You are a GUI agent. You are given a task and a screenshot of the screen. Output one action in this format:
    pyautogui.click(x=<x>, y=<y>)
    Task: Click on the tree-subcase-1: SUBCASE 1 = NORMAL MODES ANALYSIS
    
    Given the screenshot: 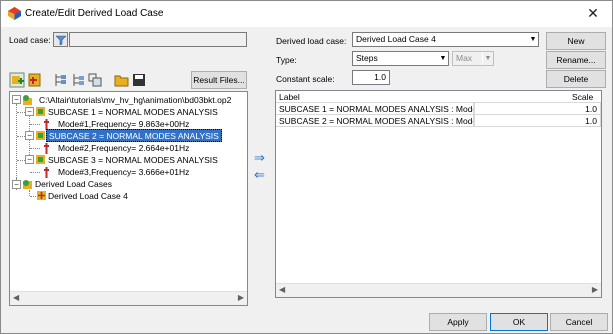 What is the action you would take?
    pyautogui.click(x=133, y=112)
    